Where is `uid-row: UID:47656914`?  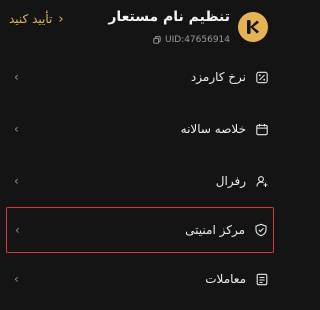 uid-row: UID:47656914 is located at coordinates (191, 40).